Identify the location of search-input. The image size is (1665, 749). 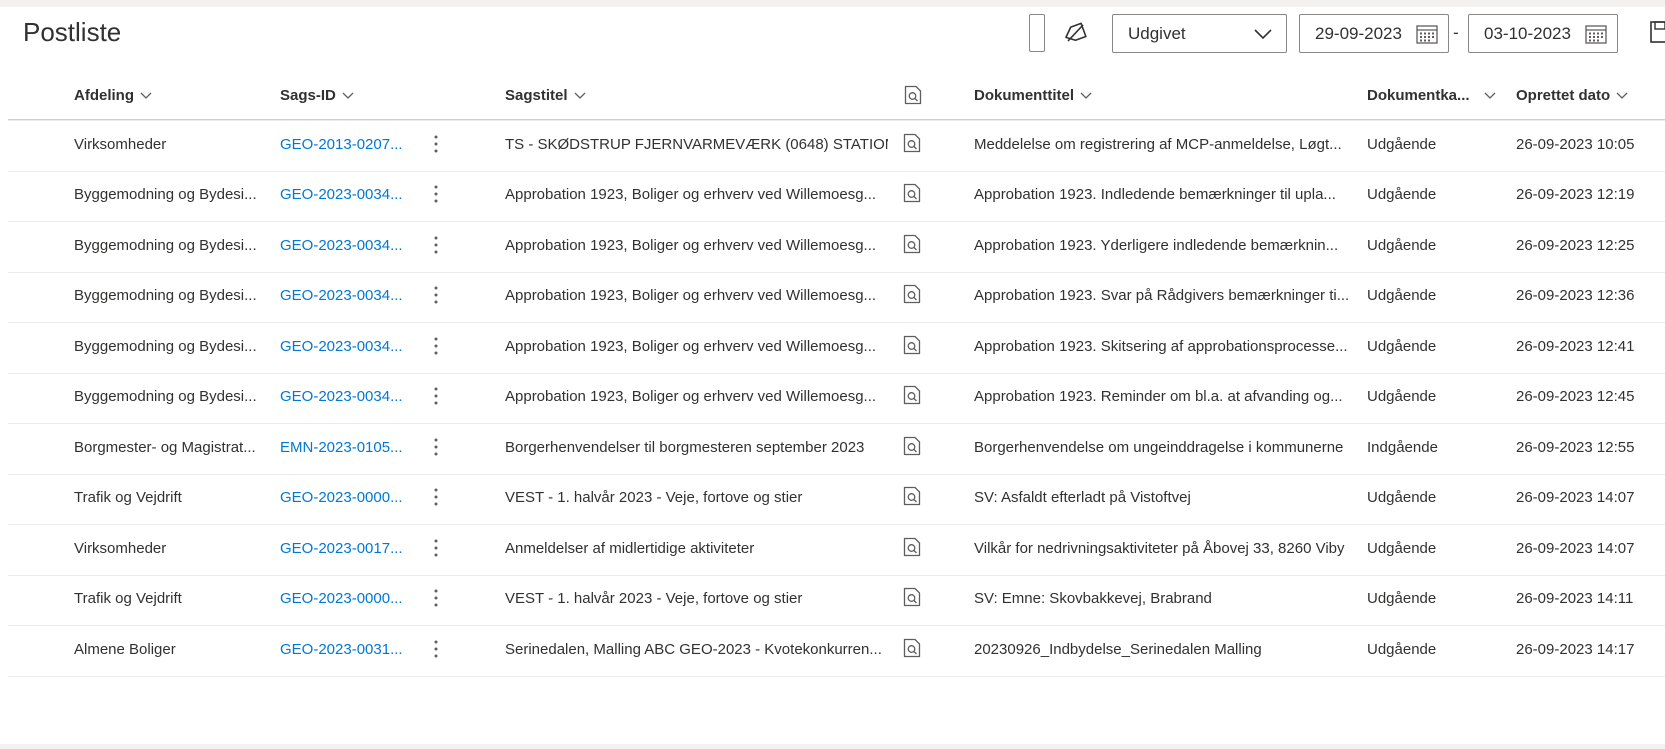
(1037, 33).